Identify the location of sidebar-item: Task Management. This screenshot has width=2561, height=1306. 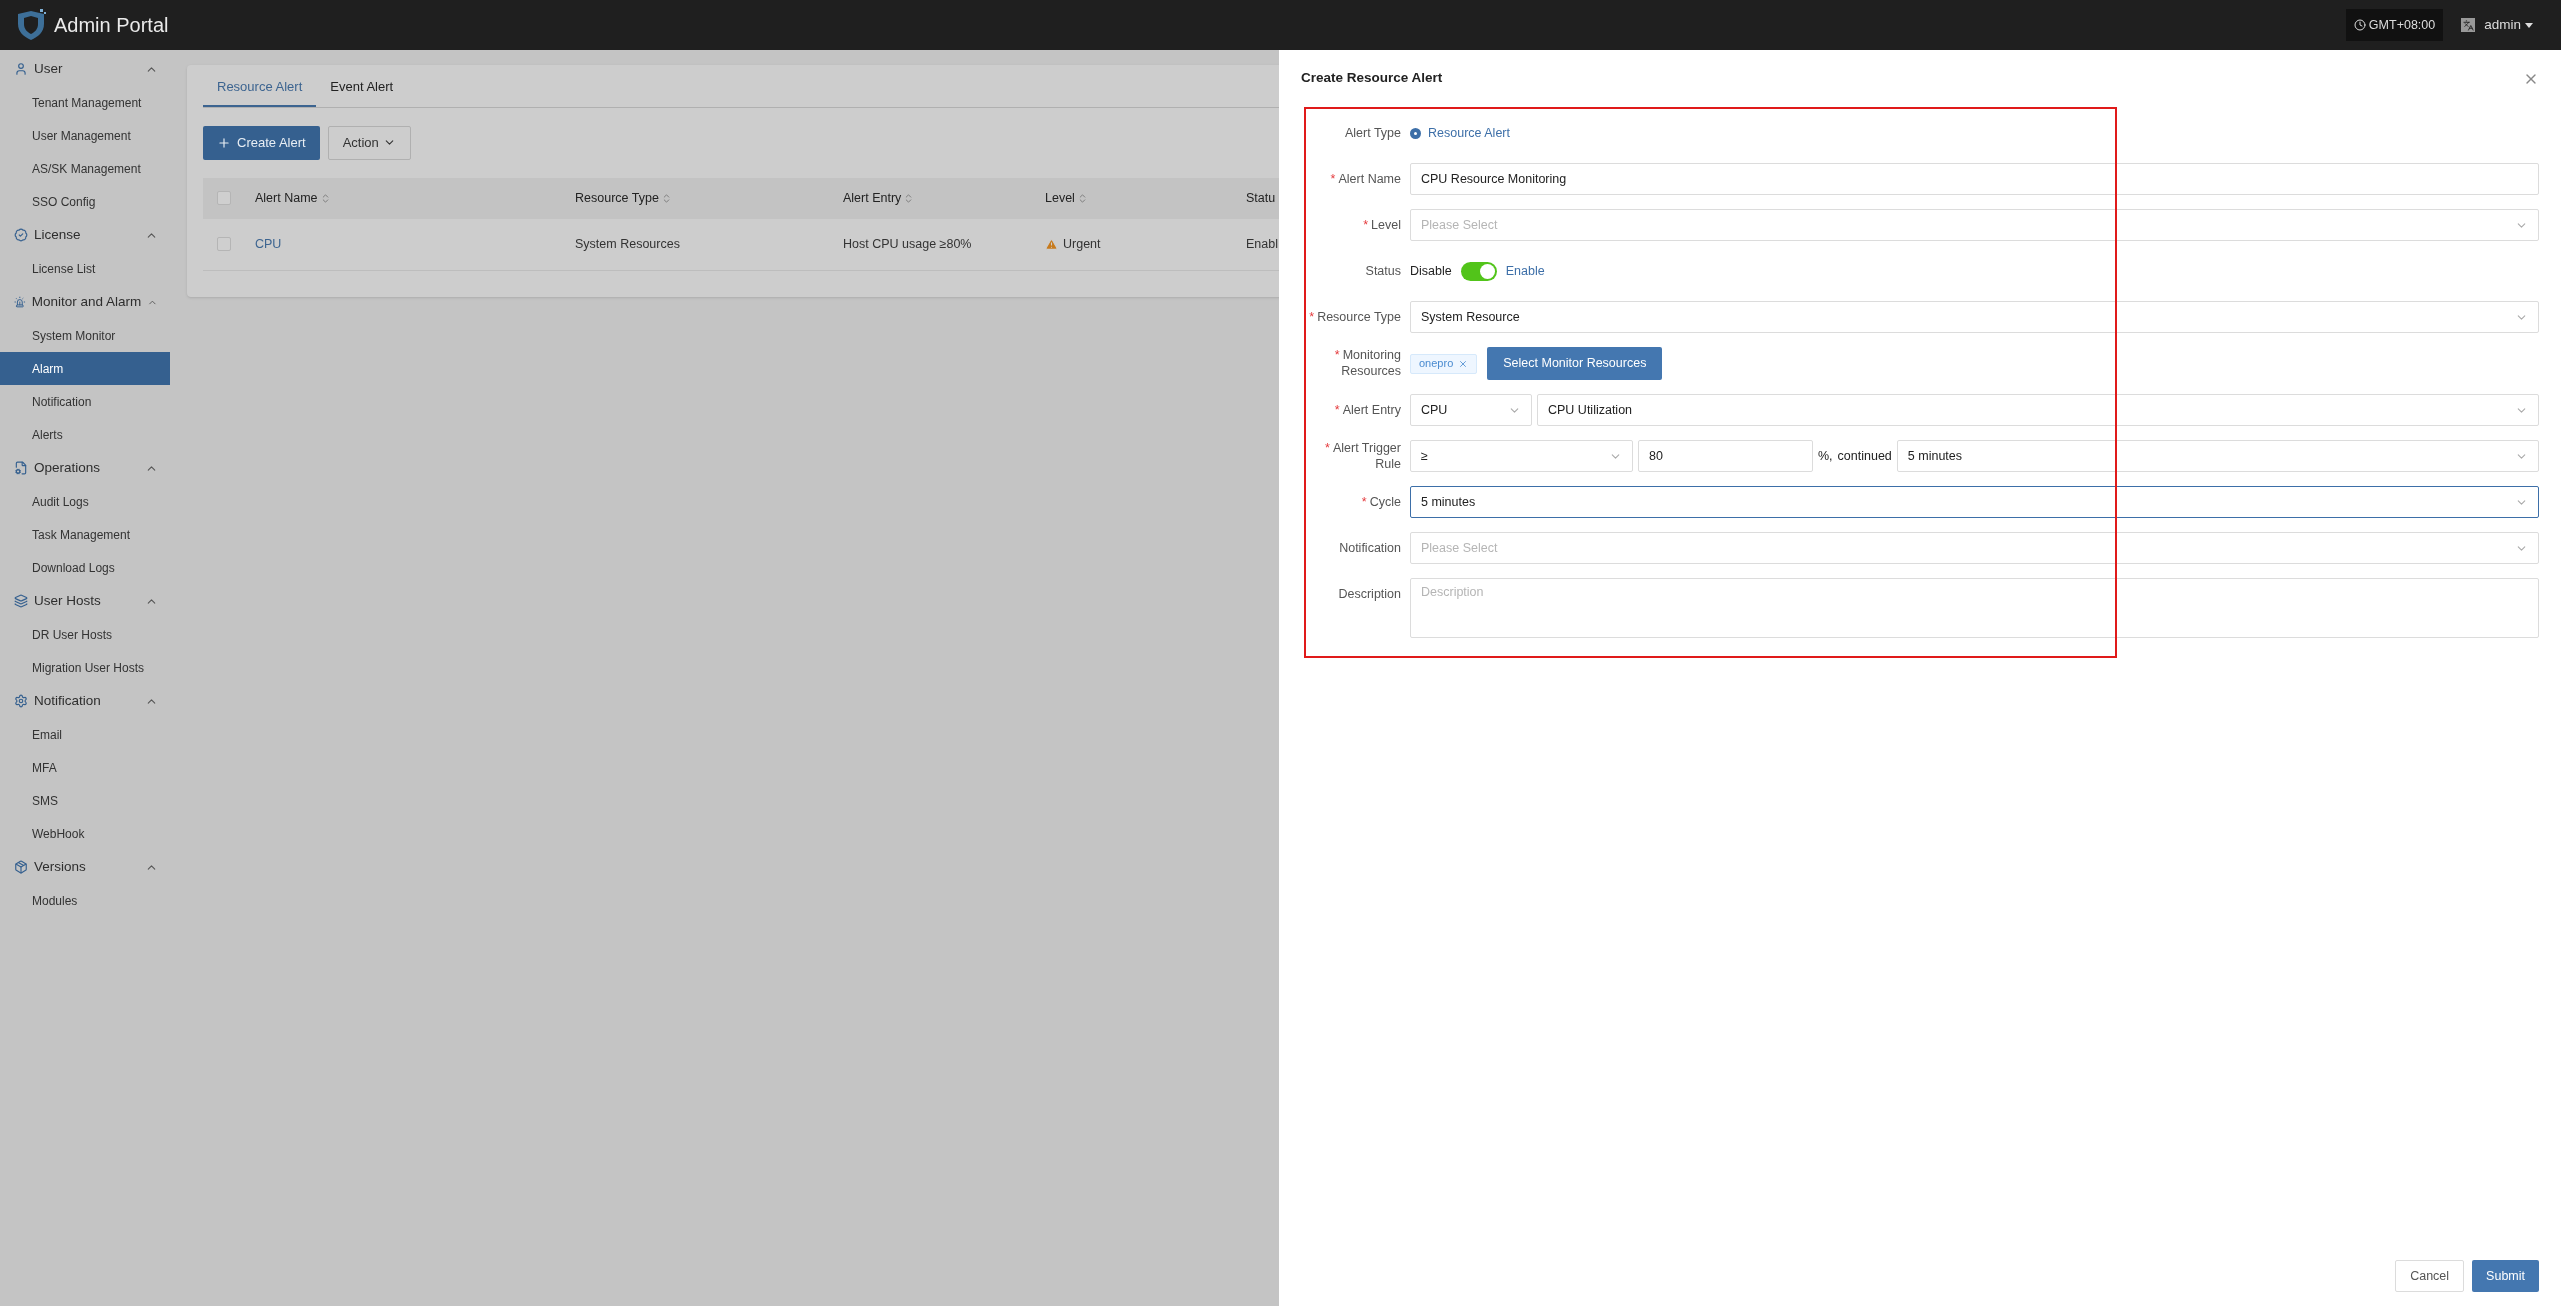
(85, 534).